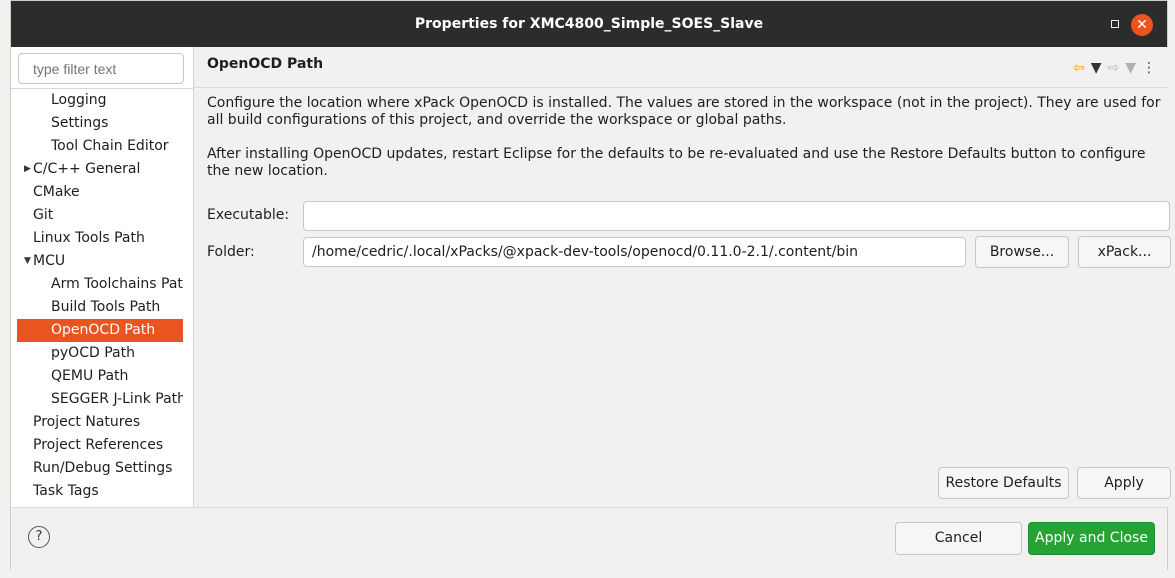 The width and height of the screenshot is (1175, 578). What do you see at coordinates (87, 422) in the screenshot?
I see `tree-item-label: Project Natures` at bounding box center [87, 422].